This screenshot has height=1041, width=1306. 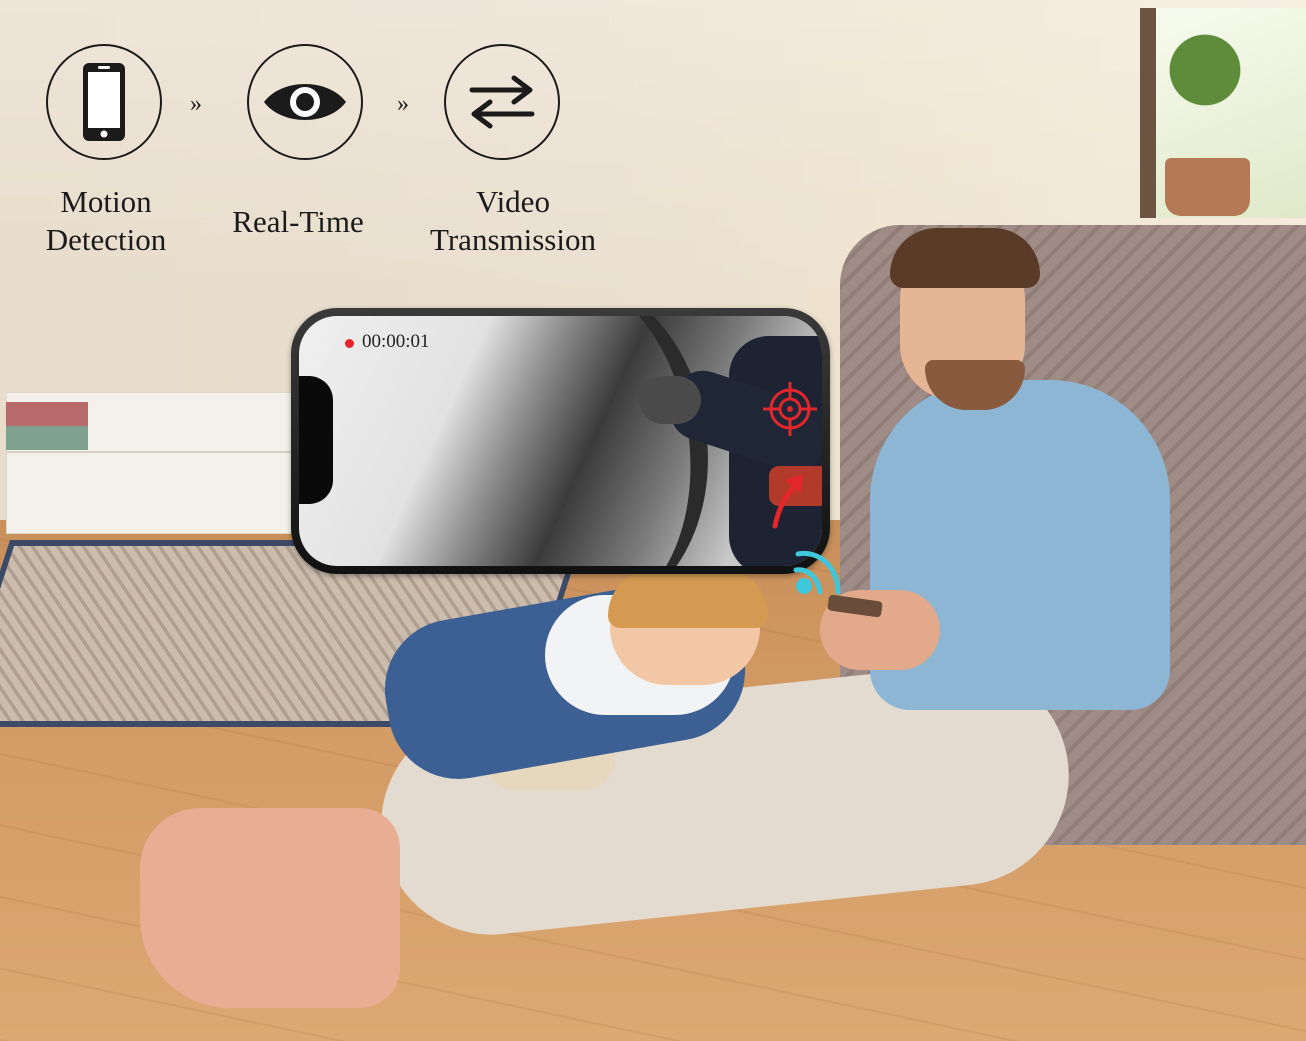 What do you see at coordinates (349, 343) in the screenshot?
I see `record-dot-icon` at bounding box center [349, 343].